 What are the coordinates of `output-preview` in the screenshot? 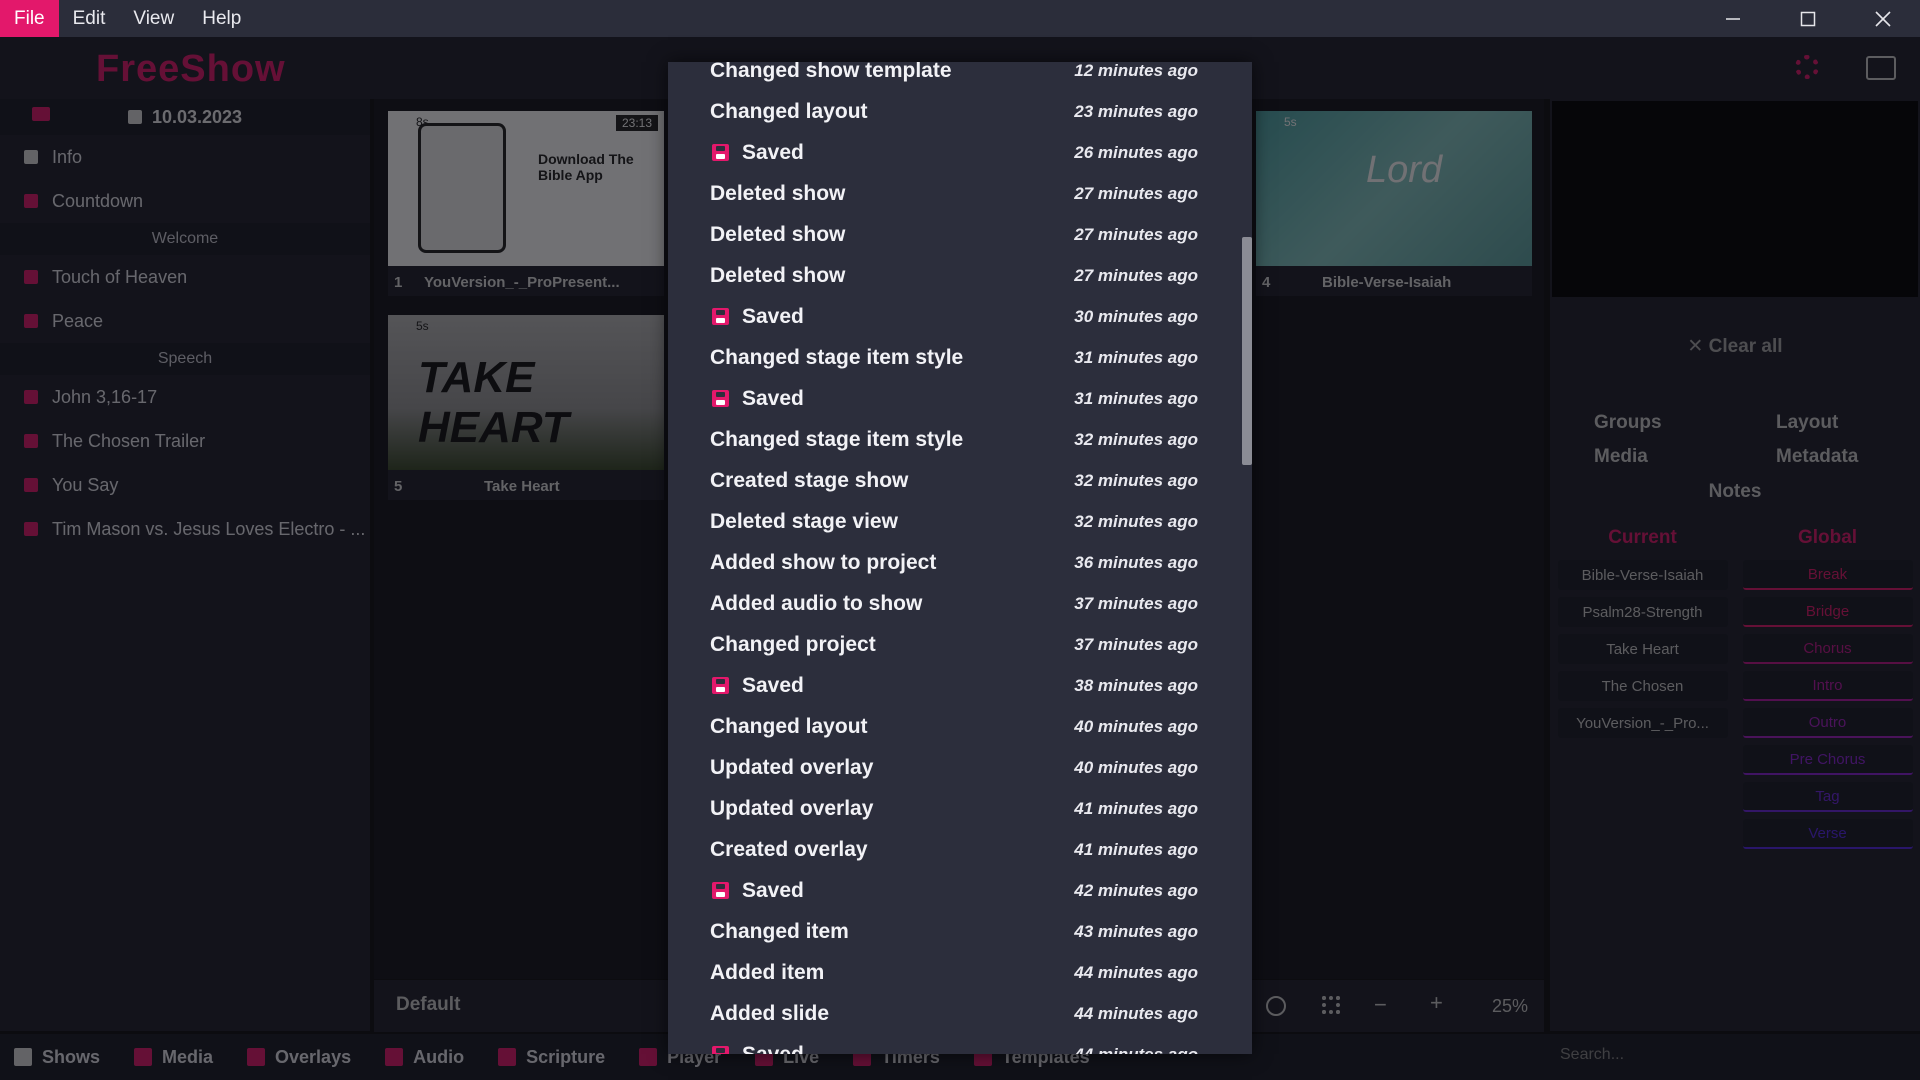 It's located at (1735, 199).